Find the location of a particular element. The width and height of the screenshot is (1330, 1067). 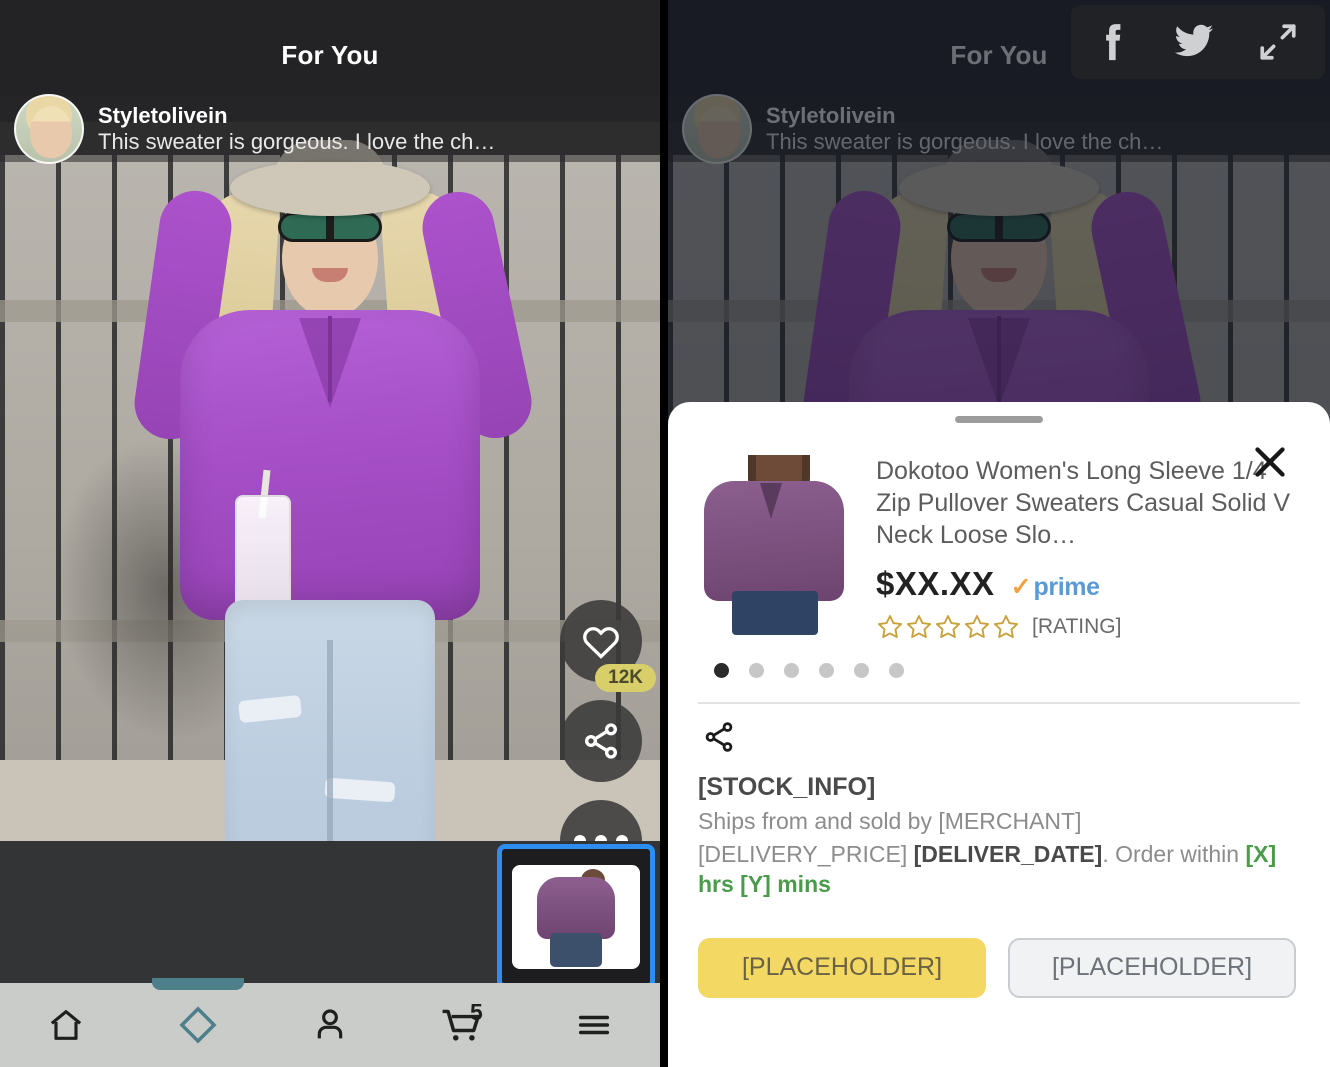

sidebar-item-account is located at coordinates (330, 1025).